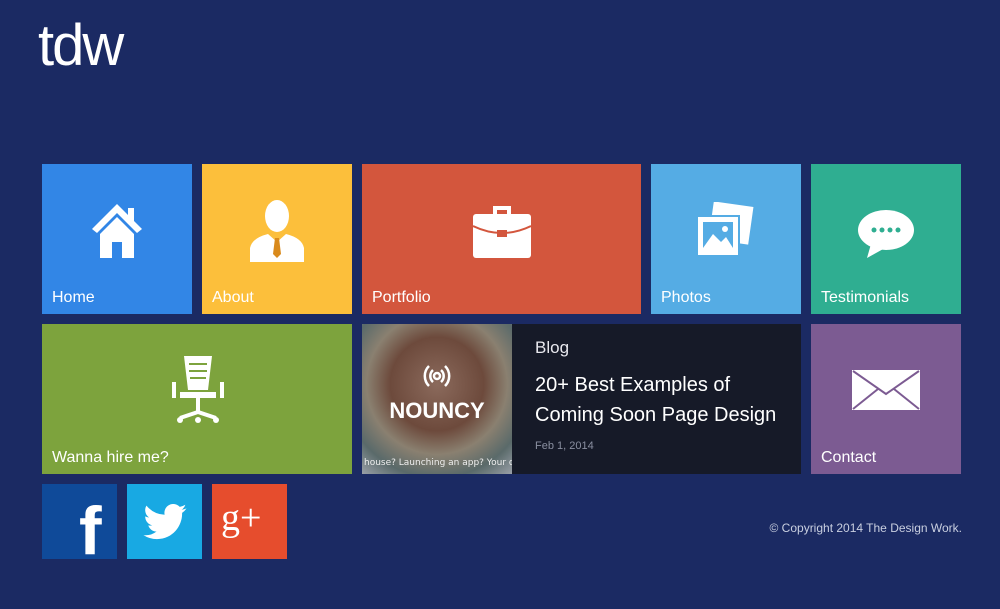  I want to click on twitter-button, so click(164, 521).